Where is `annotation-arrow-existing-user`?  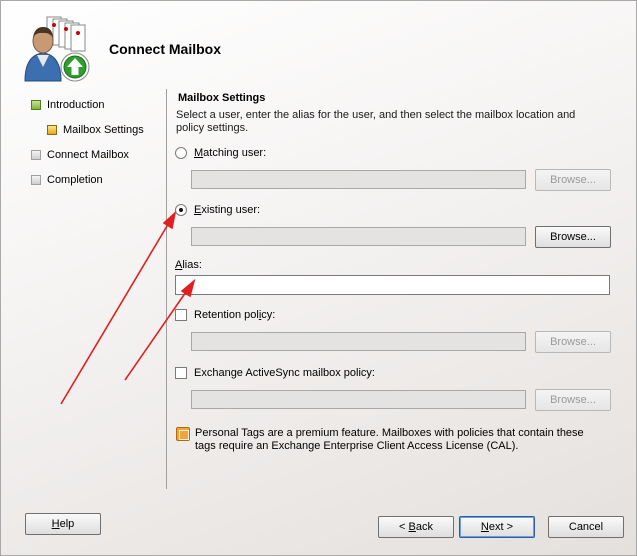 annotation-arrow-existing-user is located at coordinates (115, 312).